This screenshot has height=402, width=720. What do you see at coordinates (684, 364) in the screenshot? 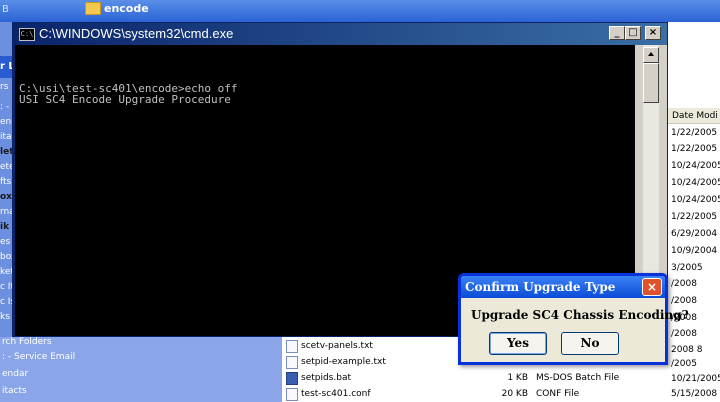
I see `date-cell: /2005` at bounding box center [684, 364].